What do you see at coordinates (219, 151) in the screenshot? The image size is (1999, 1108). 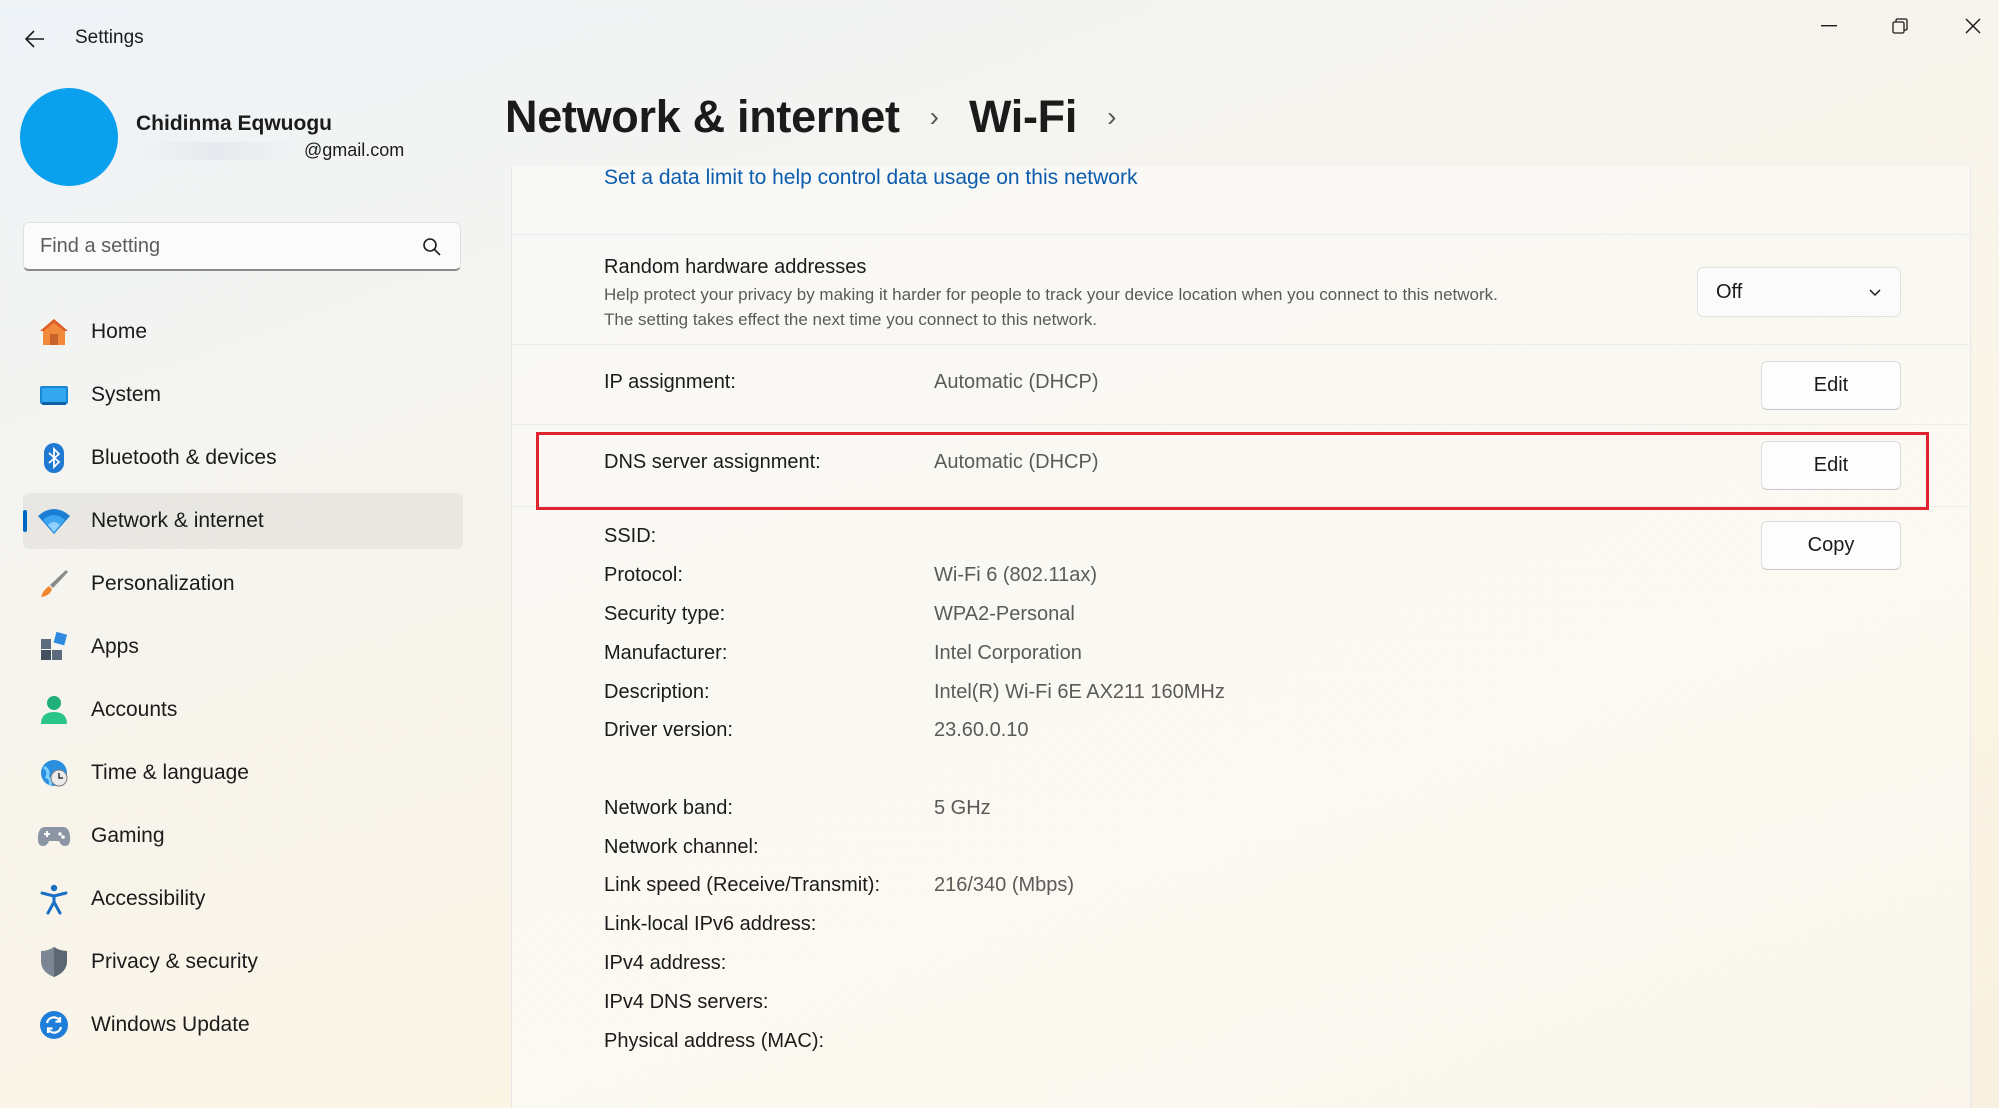 I see `redacted-email-prefix` at bounding box center [219, 151].